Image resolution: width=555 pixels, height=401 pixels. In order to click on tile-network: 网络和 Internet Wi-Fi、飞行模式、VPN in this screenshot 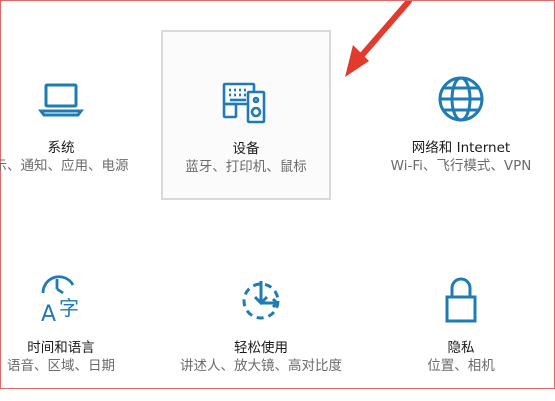, I will do `click(461, 116)`.